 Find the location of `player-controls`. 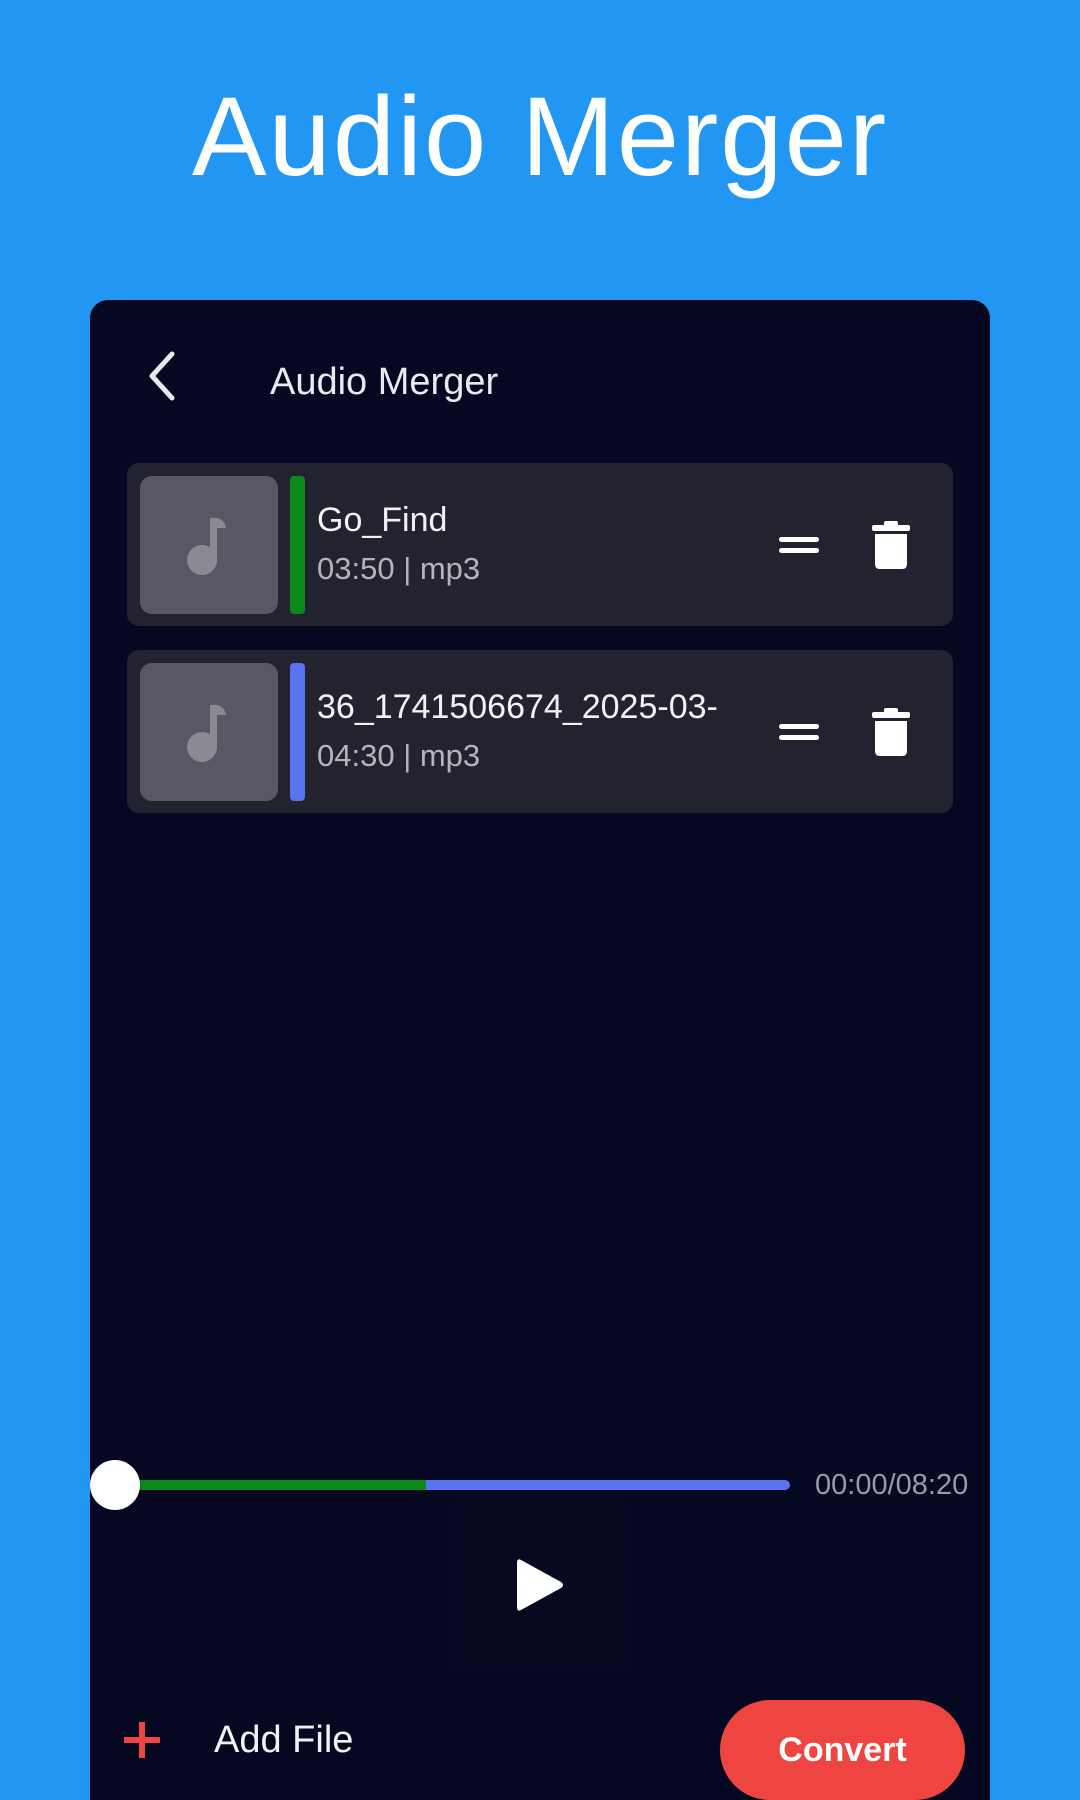

player-controls is located at coordinates (540, 1585).